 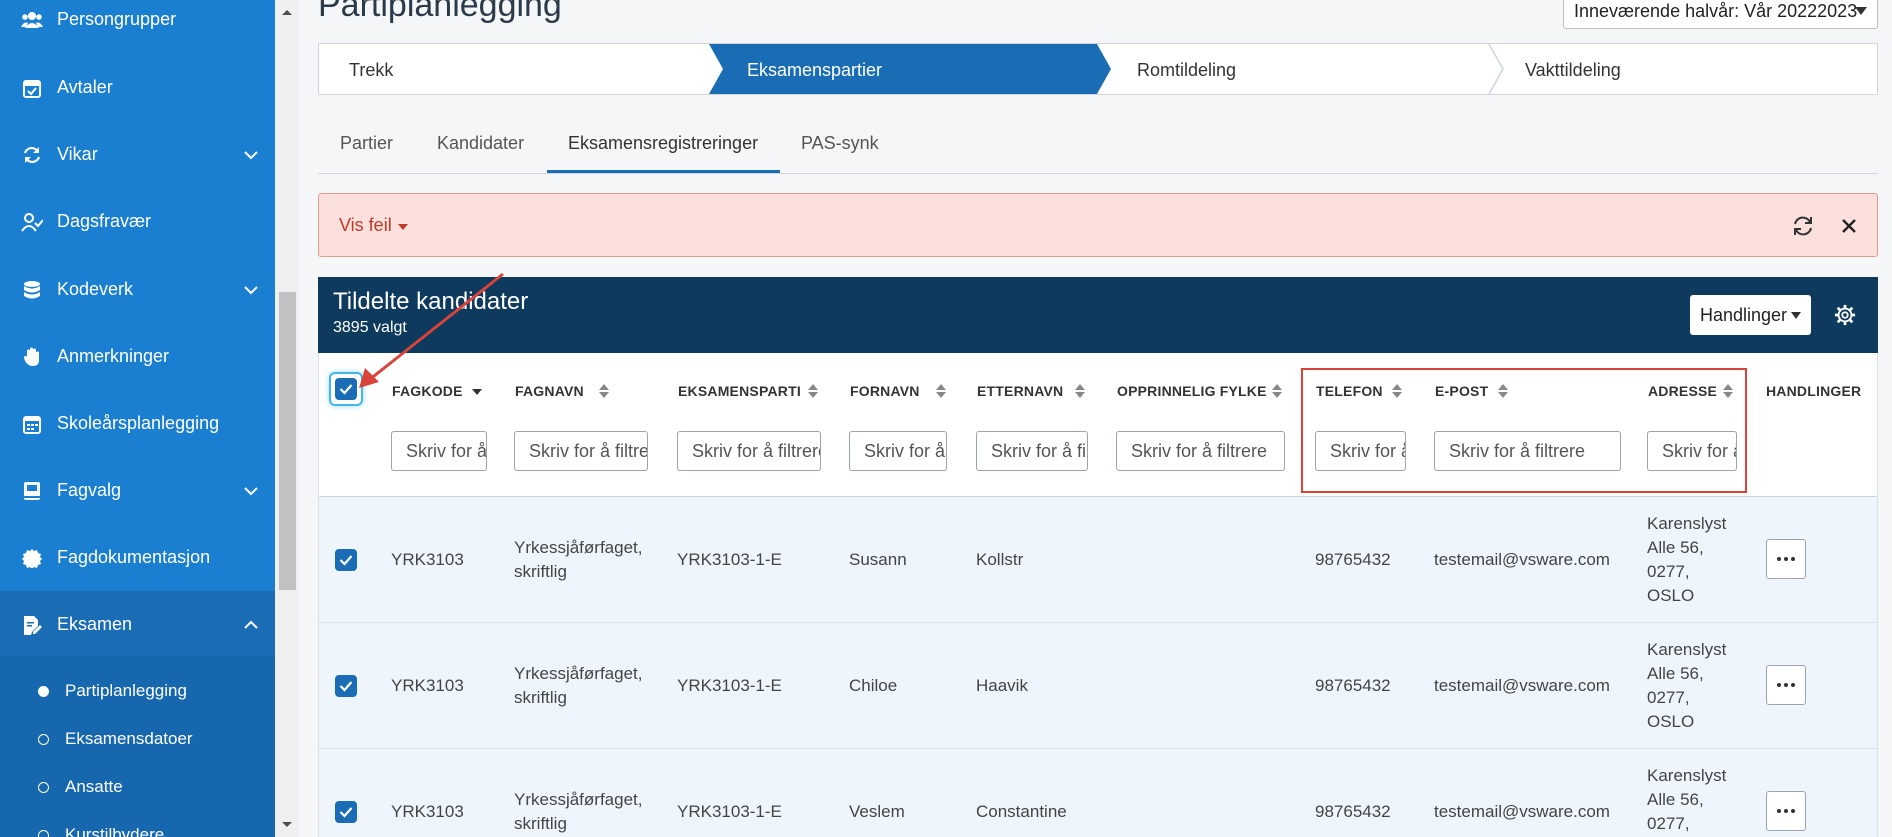 I want to click on cell-adresse-line3: 0277,, so click(x=1668, y=571).